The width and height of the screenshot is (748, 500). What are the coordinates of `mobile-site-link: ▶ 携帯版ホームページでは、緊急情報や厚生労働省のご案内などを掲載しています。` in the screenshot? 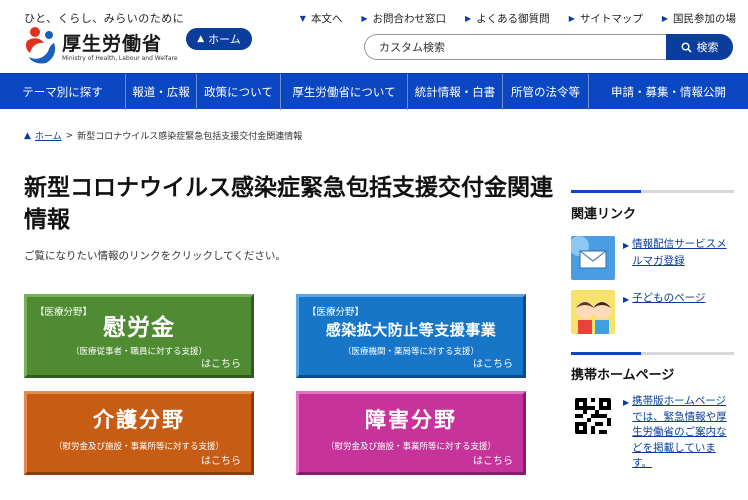 It's located at (653, 439).